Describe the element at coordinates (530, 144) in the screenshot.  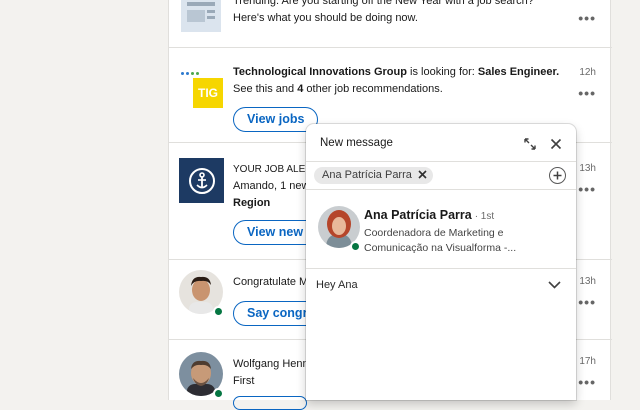
I see `expand-icon` at that location.